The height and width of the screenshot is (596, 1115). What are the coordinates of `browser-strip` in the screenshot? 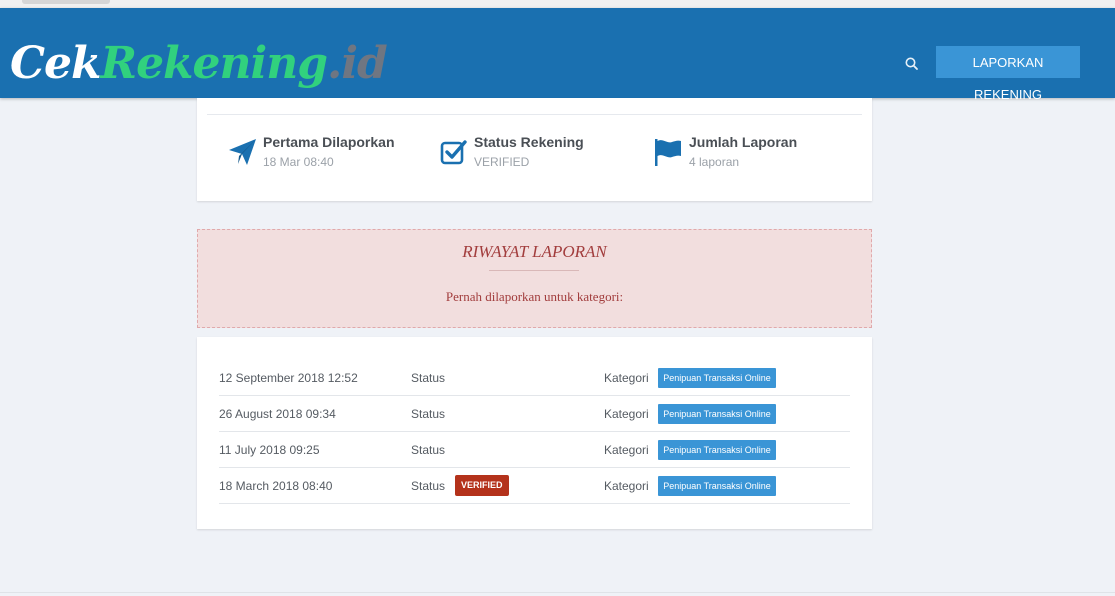 It's located at (557, 4).